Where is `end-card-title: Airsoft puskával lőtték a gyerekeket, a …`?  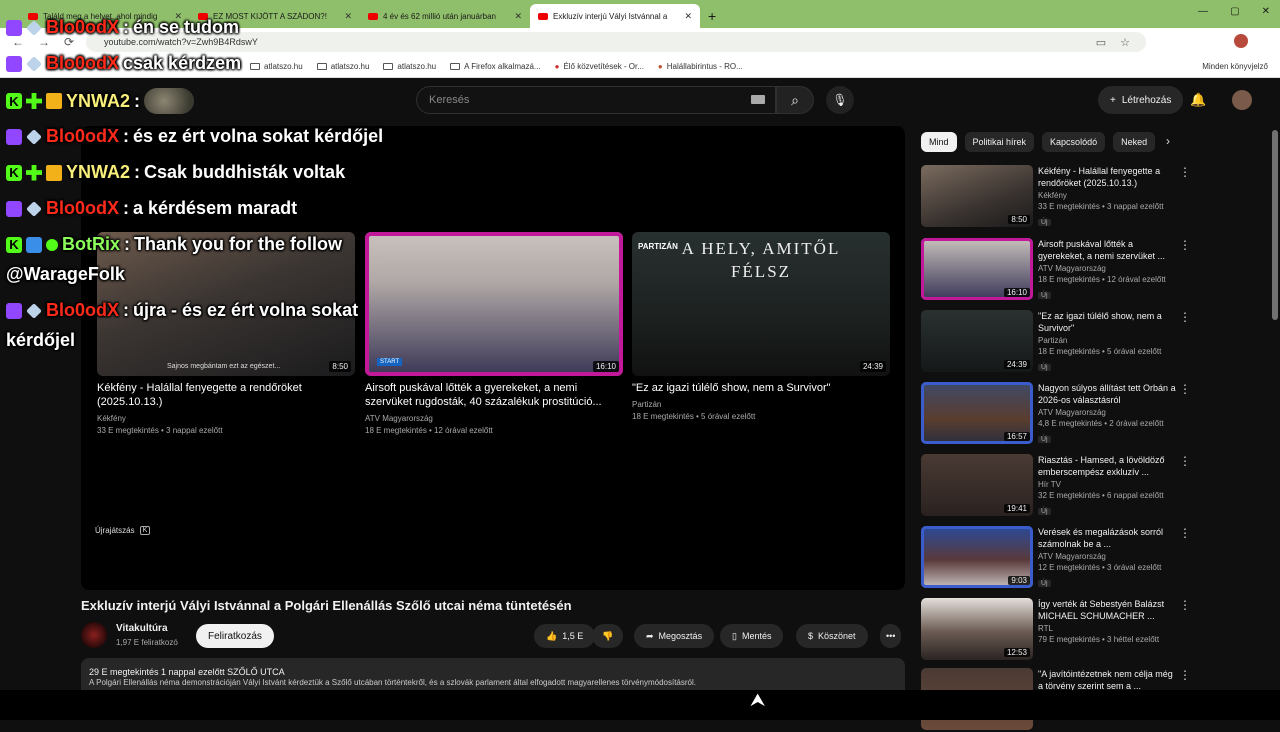 end-card-title: Airsoft puskával lőtték a gyerekeket, a … is located at coordinates (494, 396).